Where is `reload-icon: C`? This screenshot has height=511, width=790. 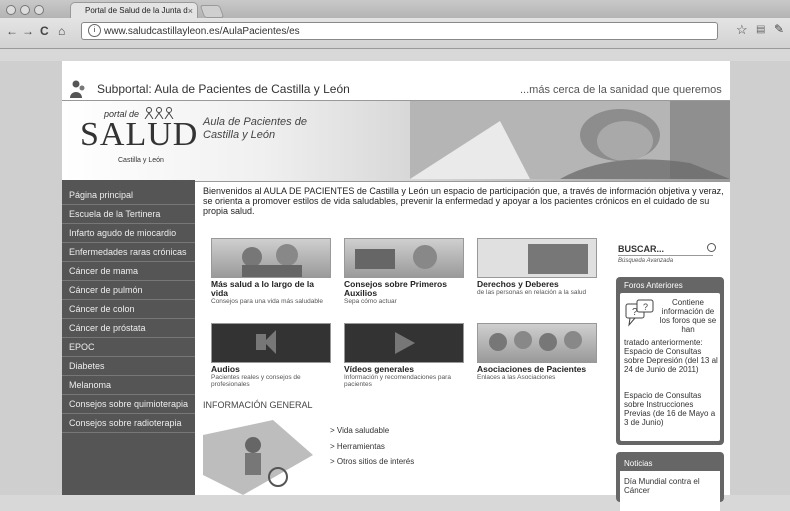 reload-icon: C is located at coordinates (44, 31).